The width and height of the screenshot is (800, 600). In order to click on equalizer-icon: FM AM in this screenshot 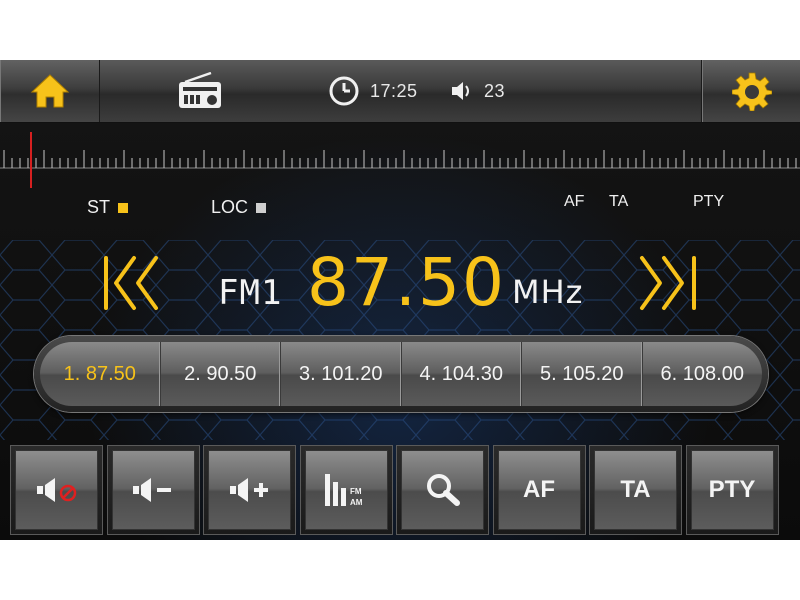, I will do `click(344, 490)`.